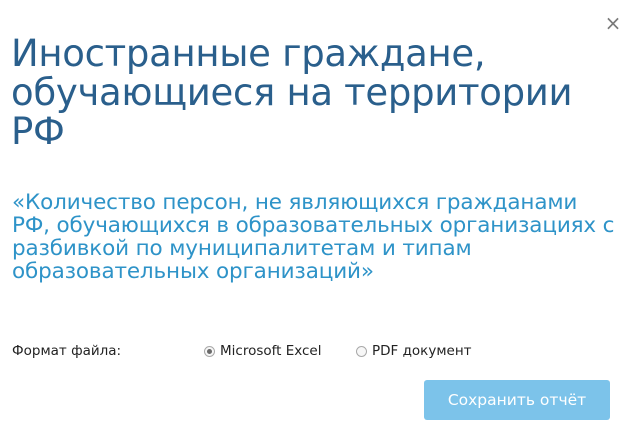  I want to click on file-format-label: Формат файла:, so click(67, 351).